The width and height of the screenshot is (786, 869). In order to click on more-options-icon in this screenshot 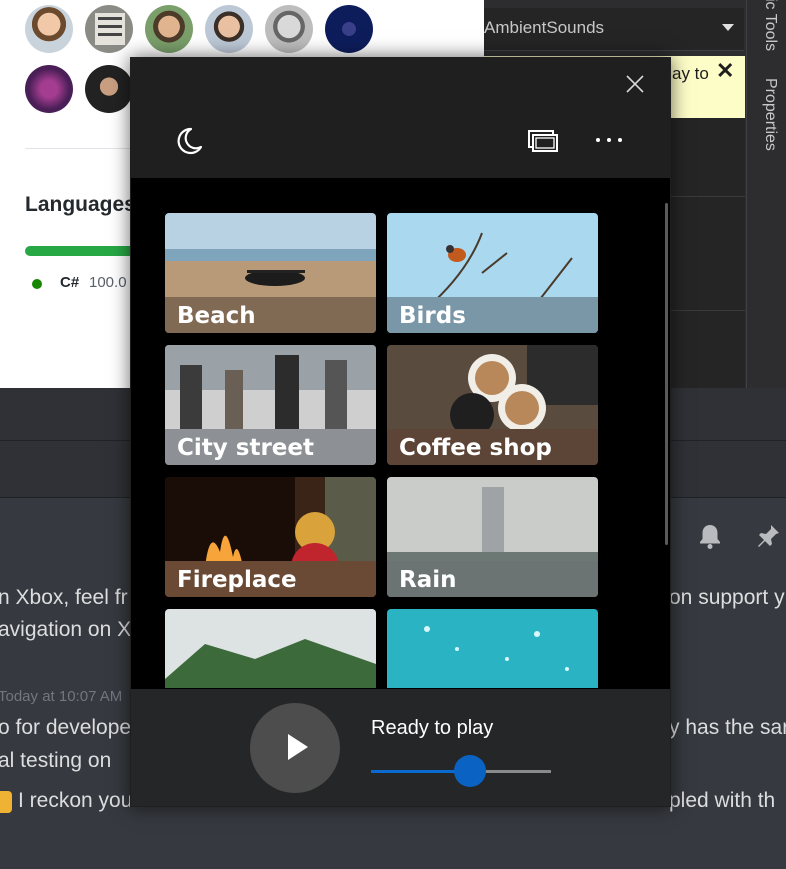, I will do `click(609, 140)`.